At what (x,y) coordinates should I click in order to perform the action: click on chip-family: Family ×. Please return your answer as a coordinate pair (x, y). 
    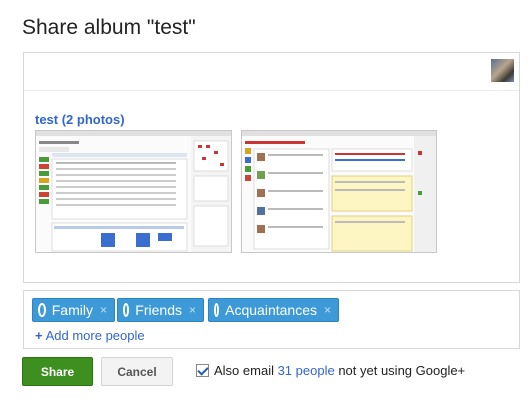
    Looking at the image, I should click on (73, 310).